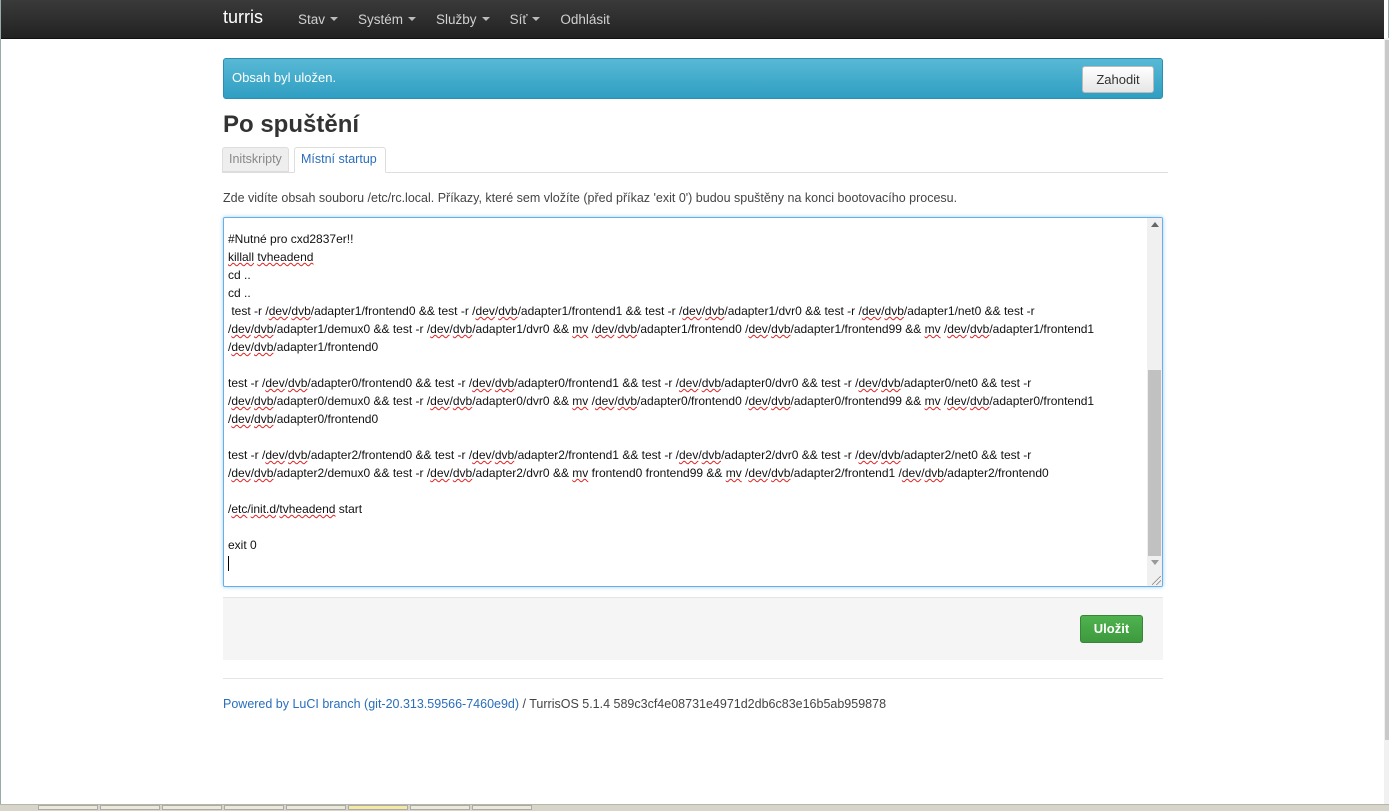  I want to click on code-line: #Nutné pro cxd2837er!!, so click(291, 239).